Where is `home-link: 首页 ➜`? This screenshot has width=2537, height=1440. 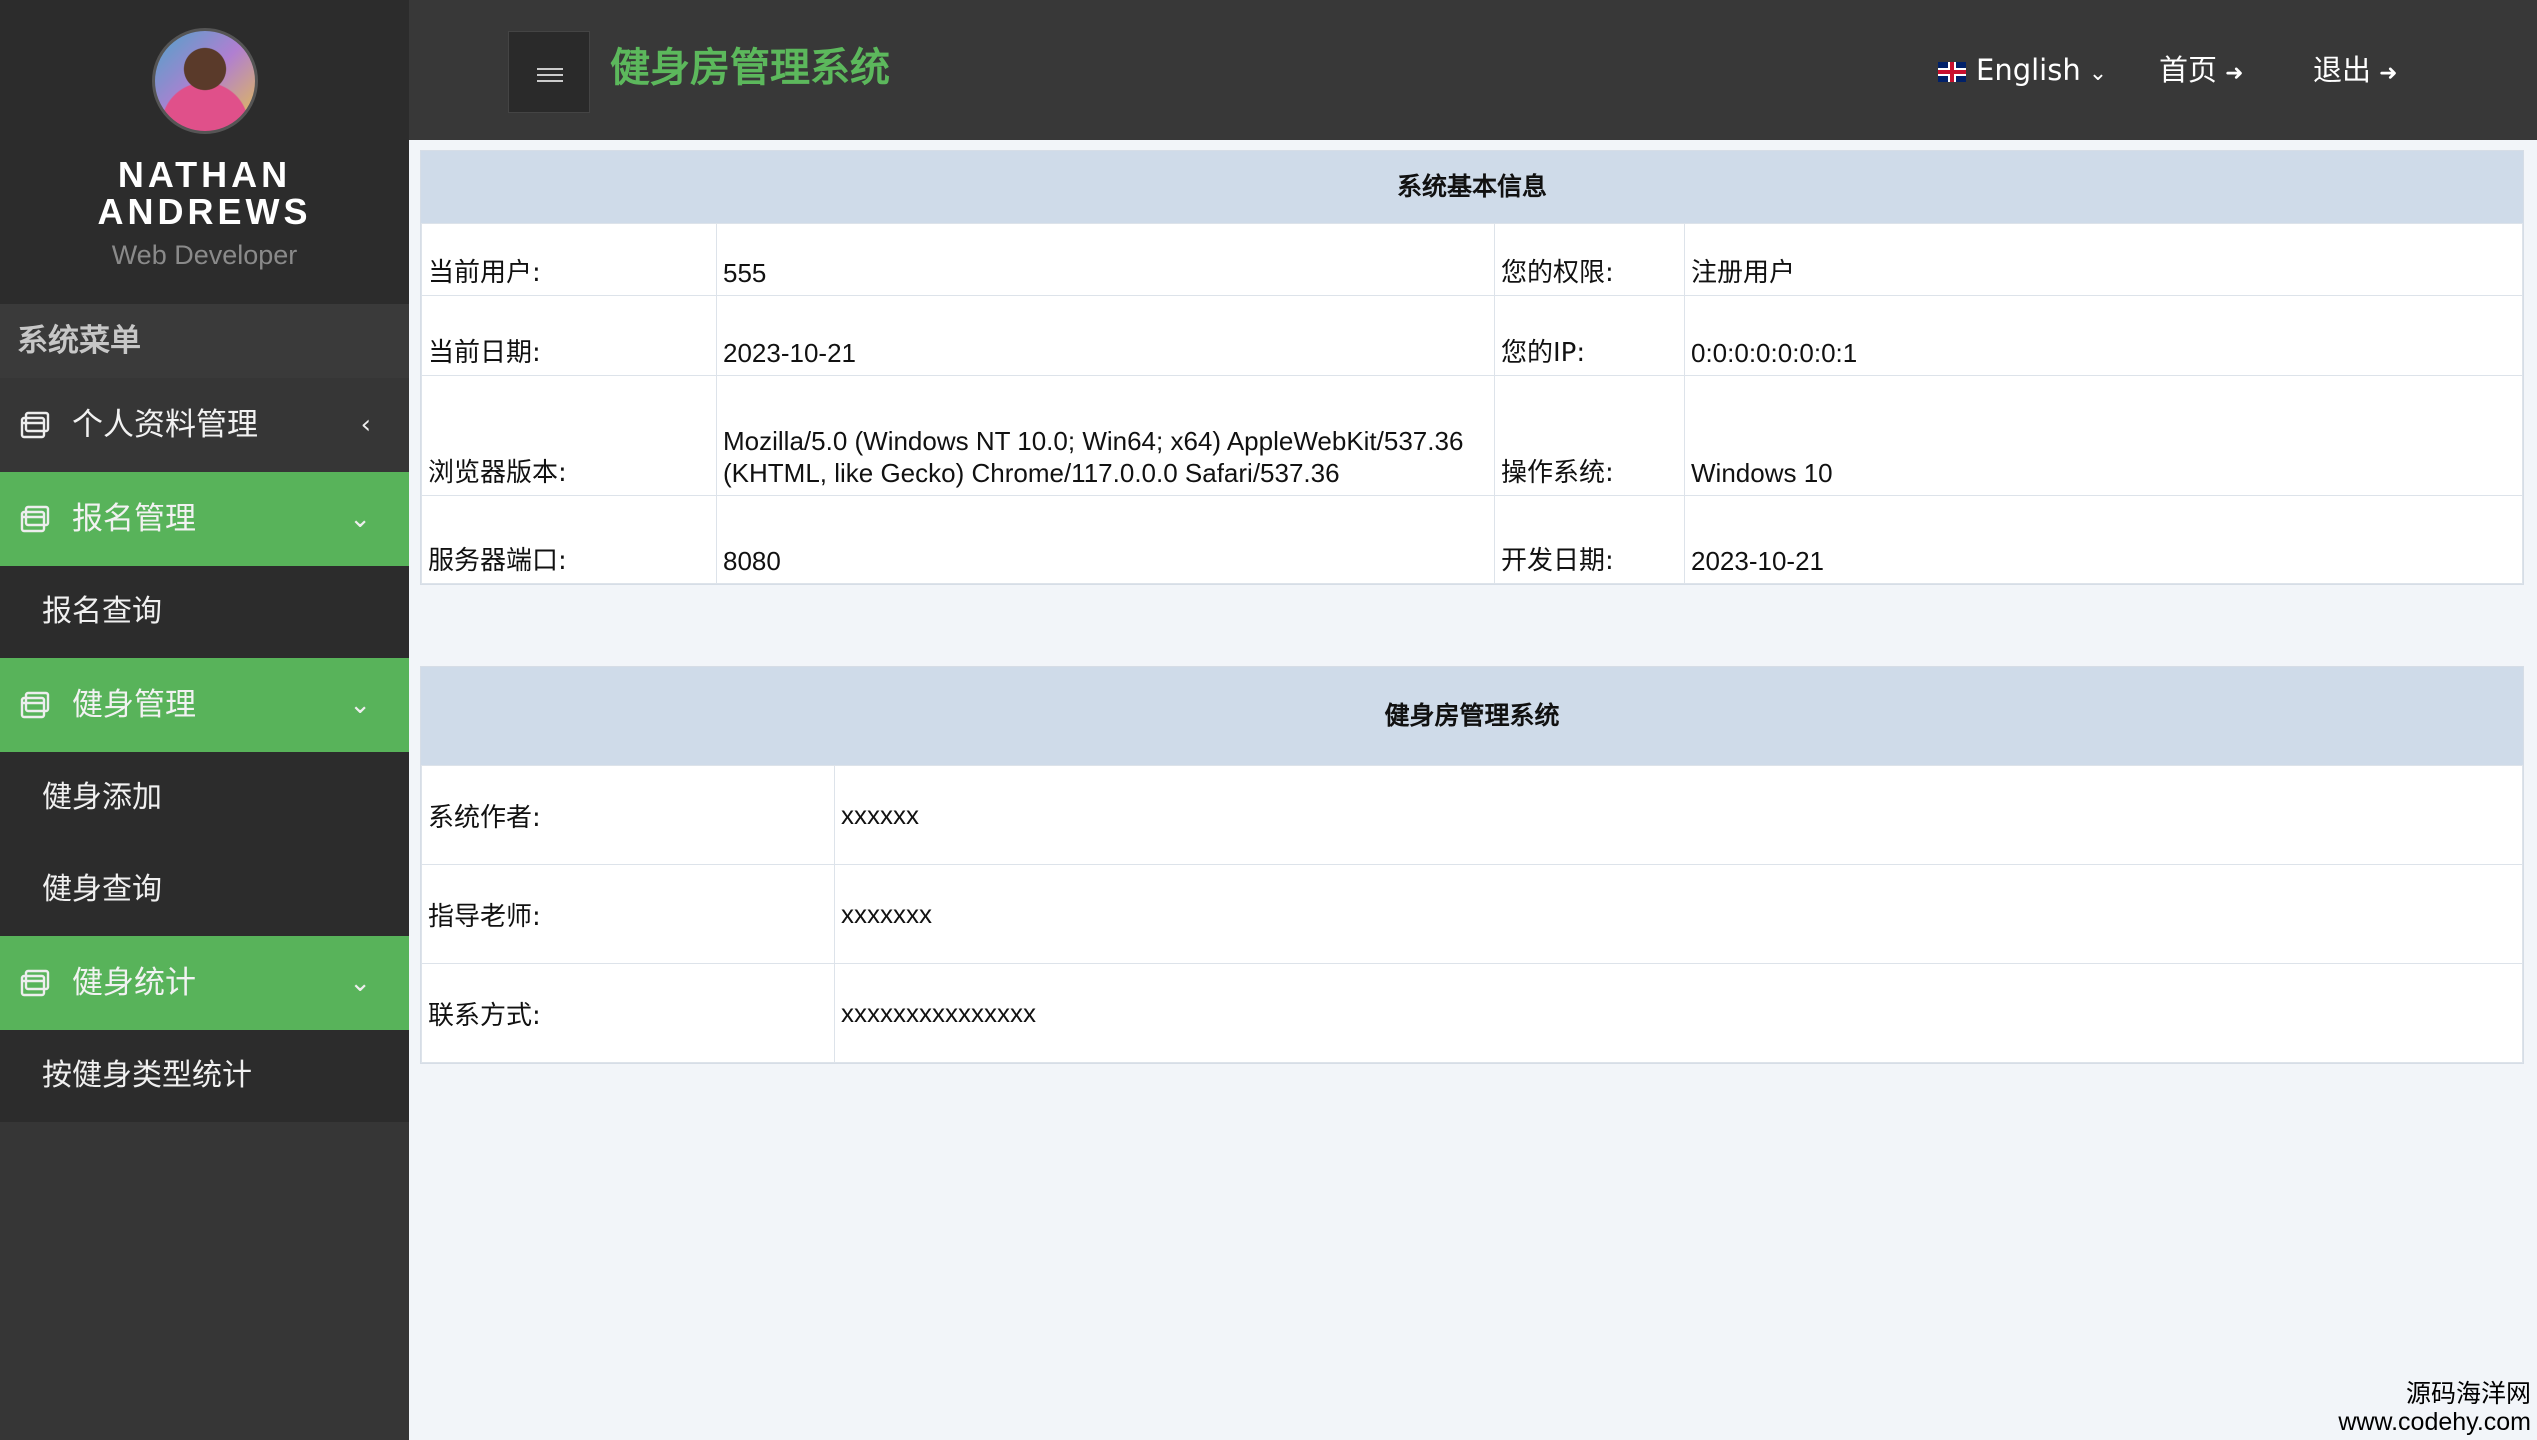 home-link: 首页 ➜ is located at coordinates (2201, 72).